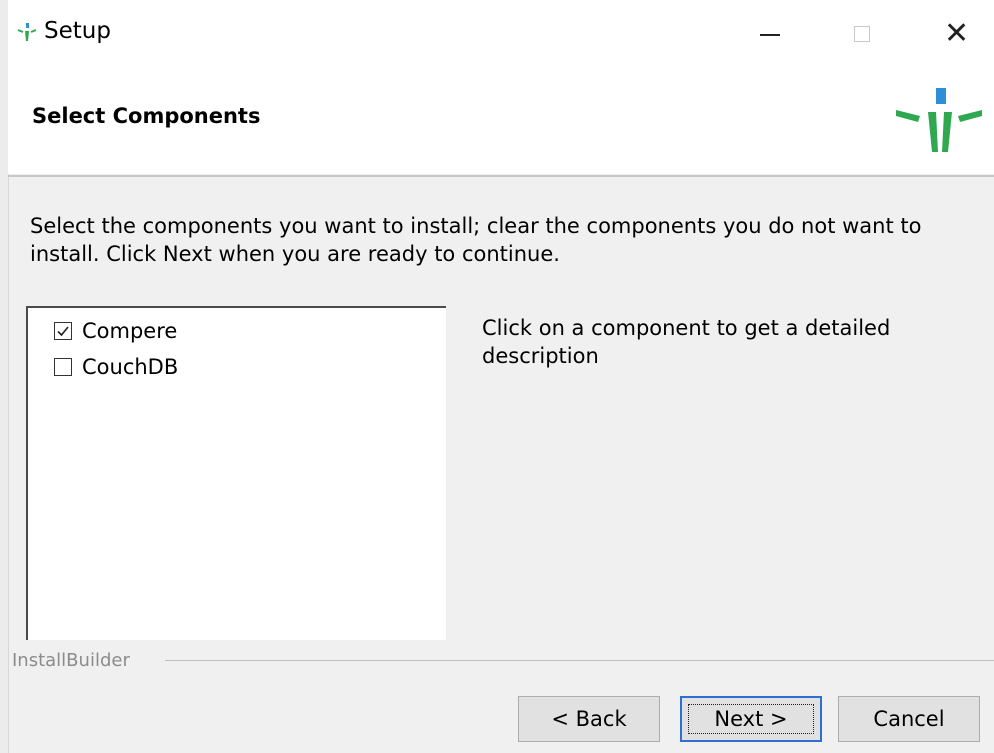 Image resolution: width=994 pixels, height=753 pixels. I want to click on component-label: Compere, so click(130, 331).